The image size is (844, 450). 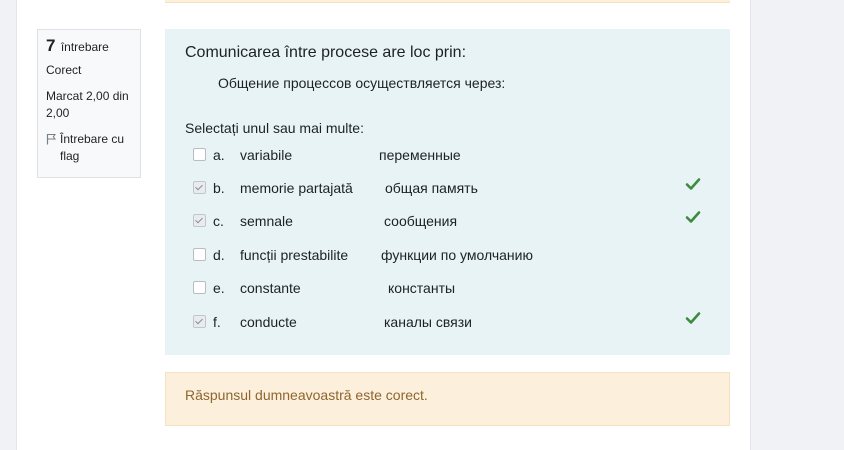 What do you see at coordinates (51, 45) in the screenshot?
I see `question-number: 7` at bounding box center [51, 45].